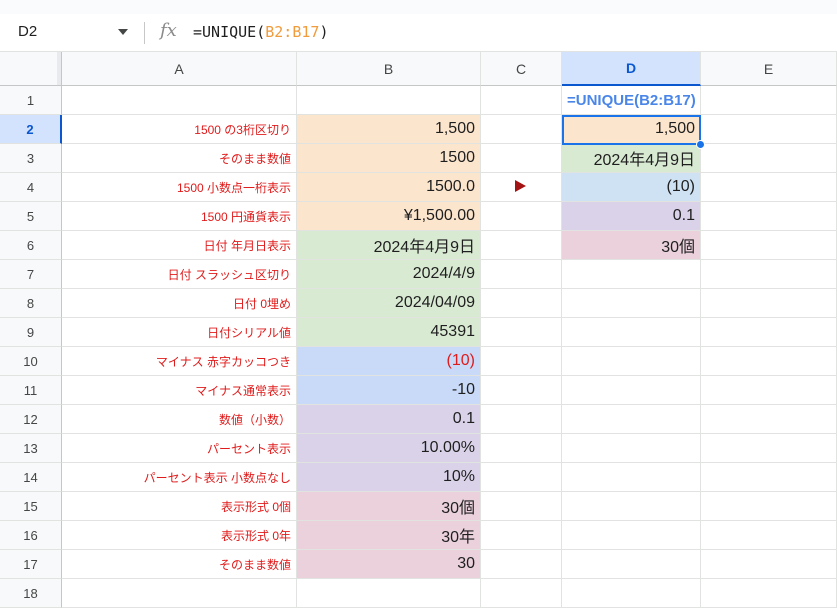 The height and width of the screenshot is (608, 837). I want to click on cell-c3, so click(521, 158).